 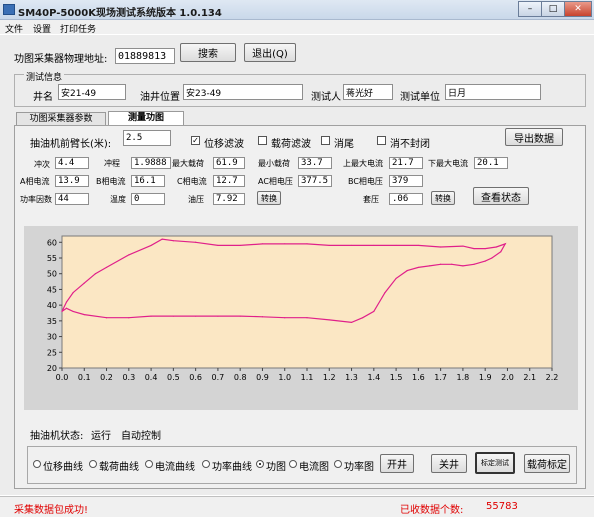 I want to click on maximize-button: □, so click(x=553, y=9).